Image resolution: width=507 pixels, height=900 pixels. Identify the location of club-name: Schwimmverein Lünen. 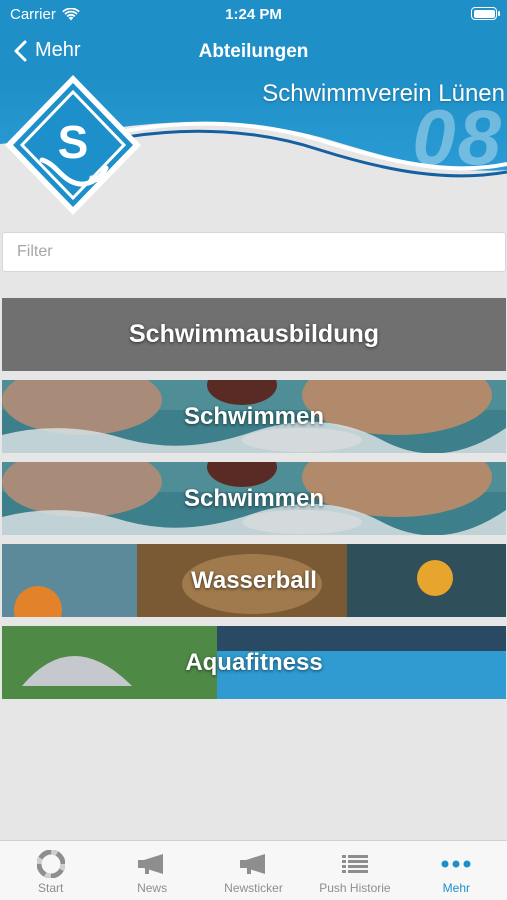
(383, 93).